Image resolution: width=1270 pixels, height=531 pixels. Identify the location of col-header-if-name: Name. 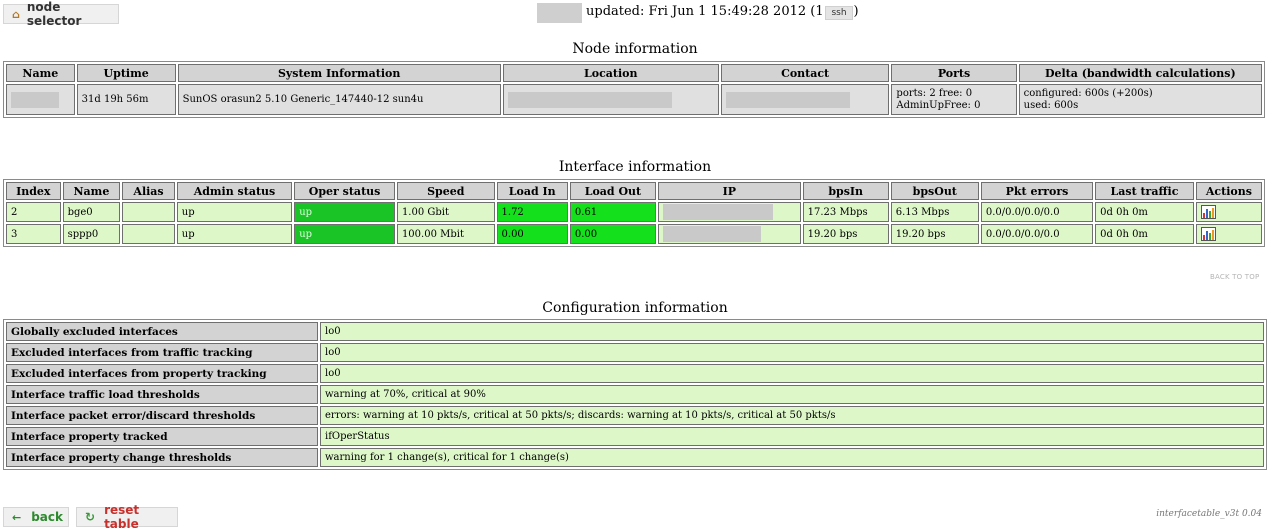
(91, 191).